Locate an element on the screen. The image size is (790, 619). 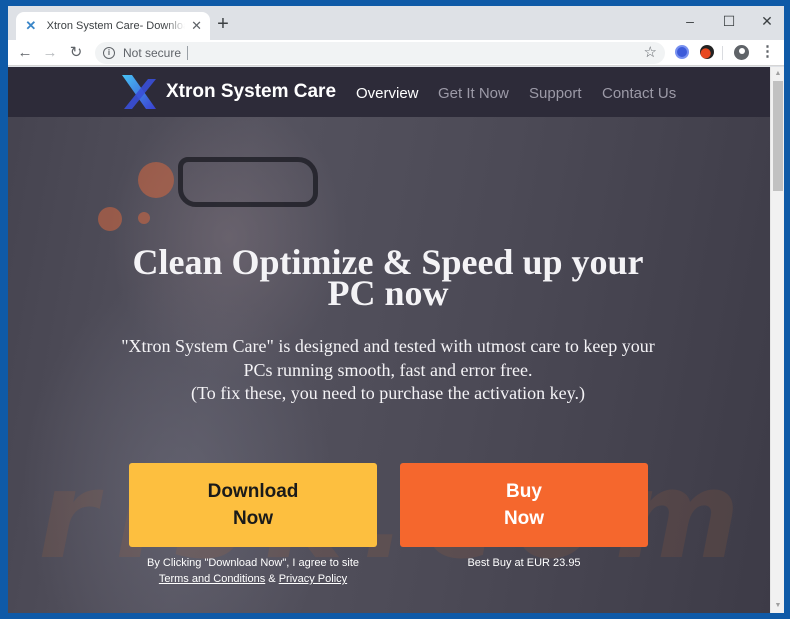
scroll-up-arrow-icon: ▲ is located at coordinates (778, 74).